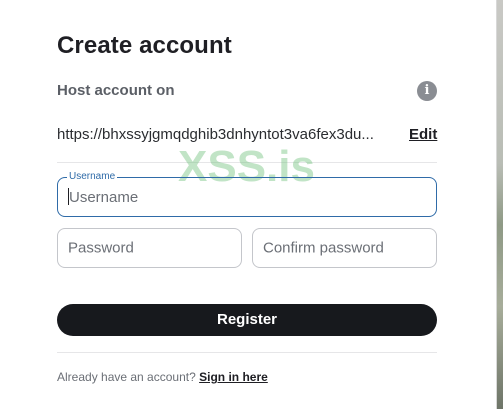  Describe the element at coordinates (423, 134) in the screenshot. I see `edit-host-link: Edit` at that location.